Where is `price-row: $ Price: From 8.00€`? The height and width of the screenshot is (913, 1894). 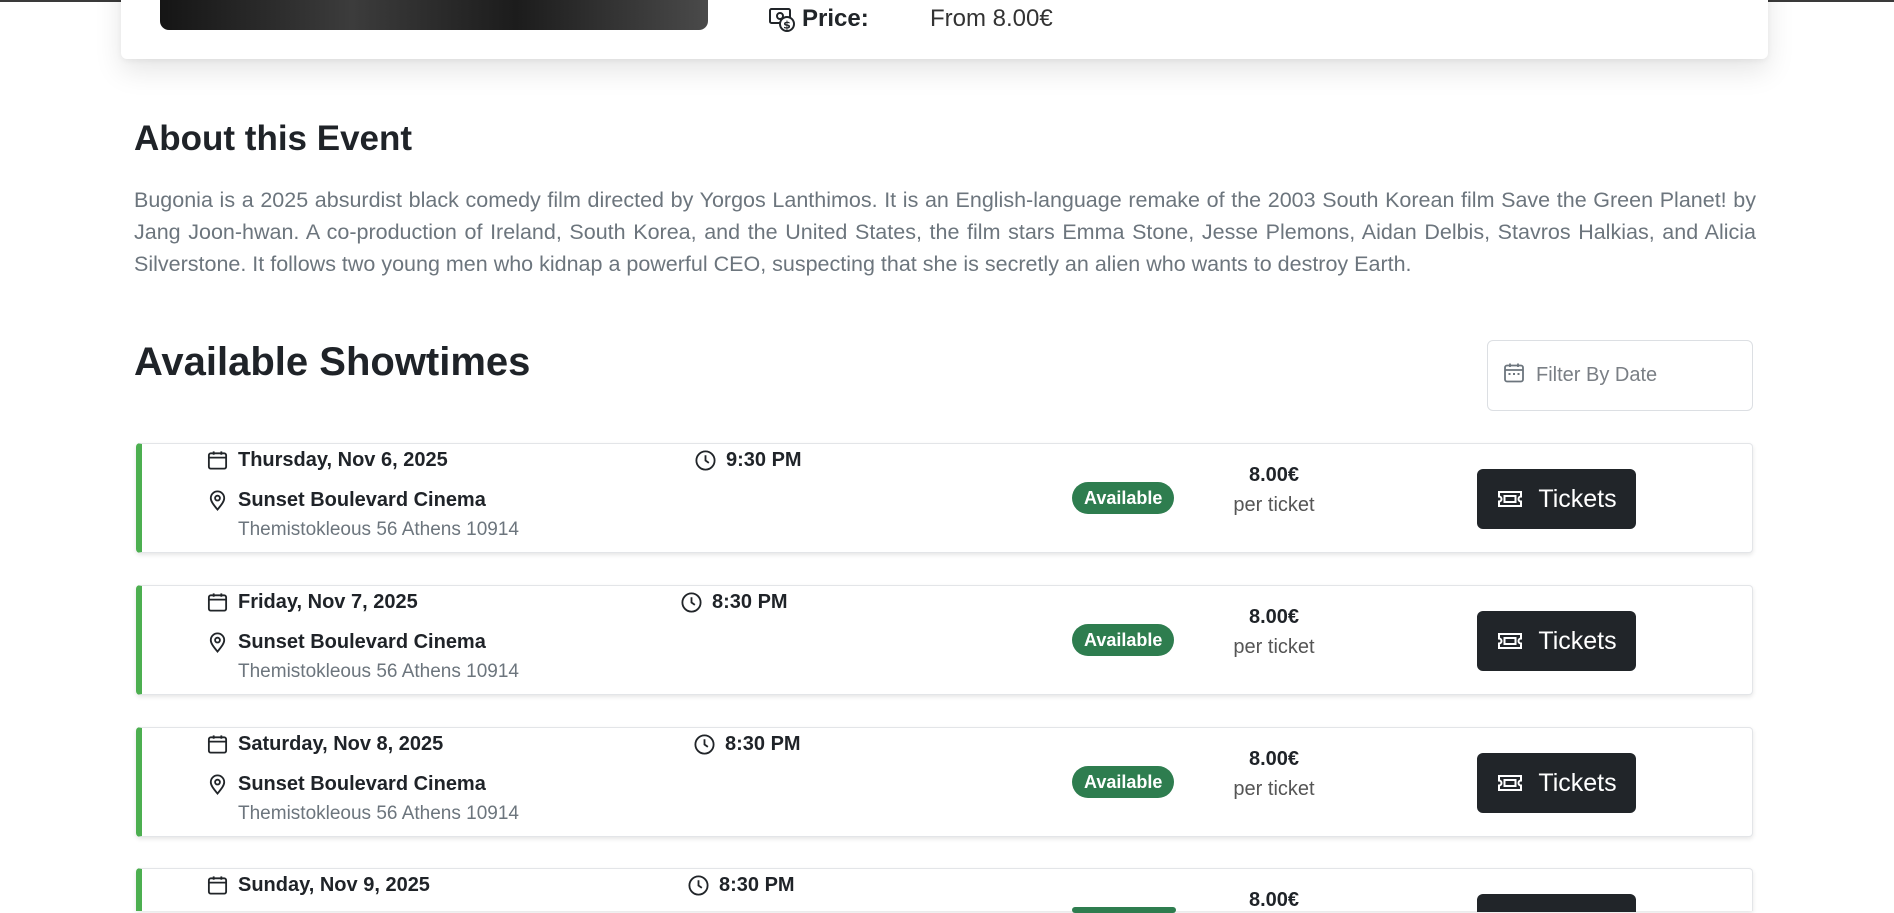
price-row: $ Price: From 8.00€ is located at coordinates (910, 19).